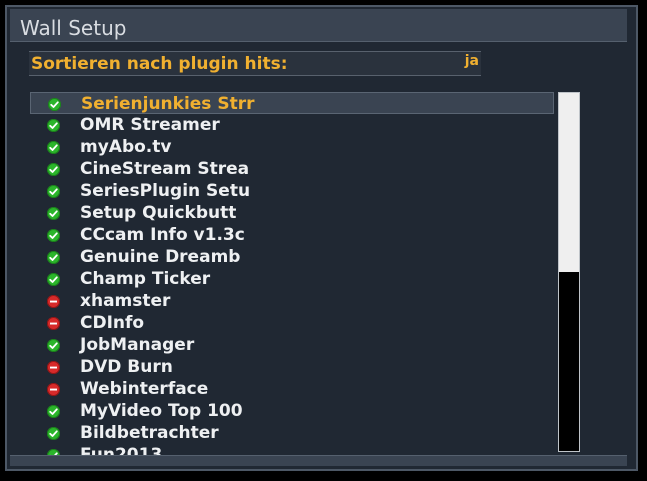 This screenshot has height=481, width=647. I want to click on list-item-label: JobManager, so click(137, 345).